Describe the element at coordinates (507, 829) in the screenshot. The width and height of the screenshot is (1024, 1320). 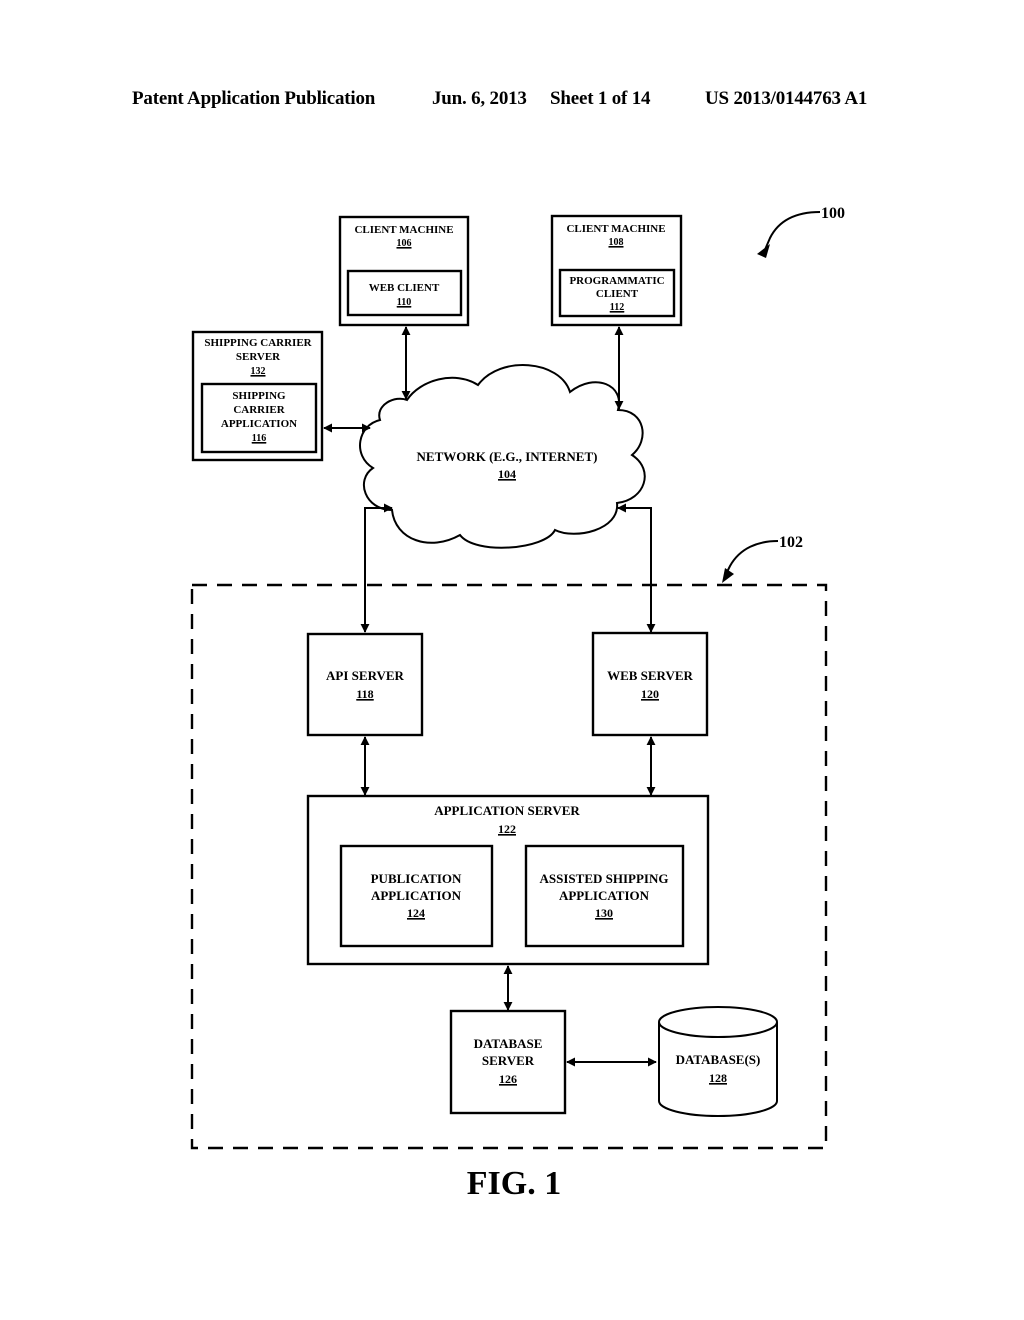
I see `application-server-ref: 122` at that location.